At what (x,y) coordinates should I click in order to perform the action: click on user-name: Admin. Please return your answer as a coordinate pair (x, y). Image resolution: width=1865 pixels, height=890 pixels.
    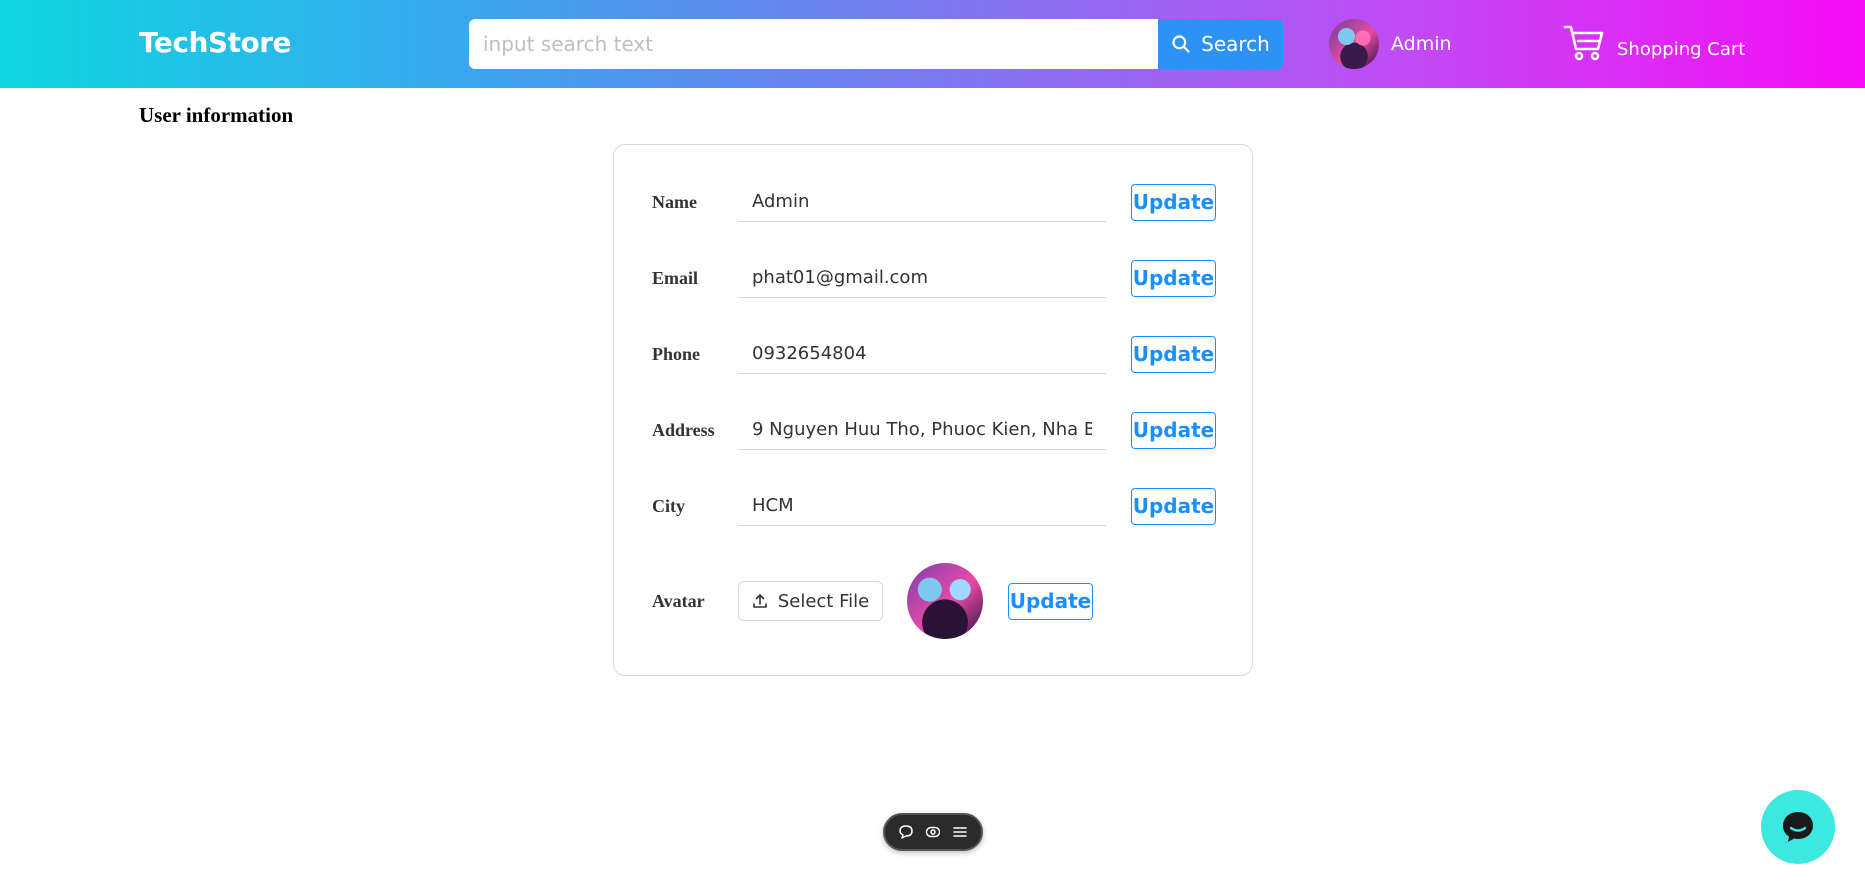
    Looking at the image, I should click on (1421, 44).